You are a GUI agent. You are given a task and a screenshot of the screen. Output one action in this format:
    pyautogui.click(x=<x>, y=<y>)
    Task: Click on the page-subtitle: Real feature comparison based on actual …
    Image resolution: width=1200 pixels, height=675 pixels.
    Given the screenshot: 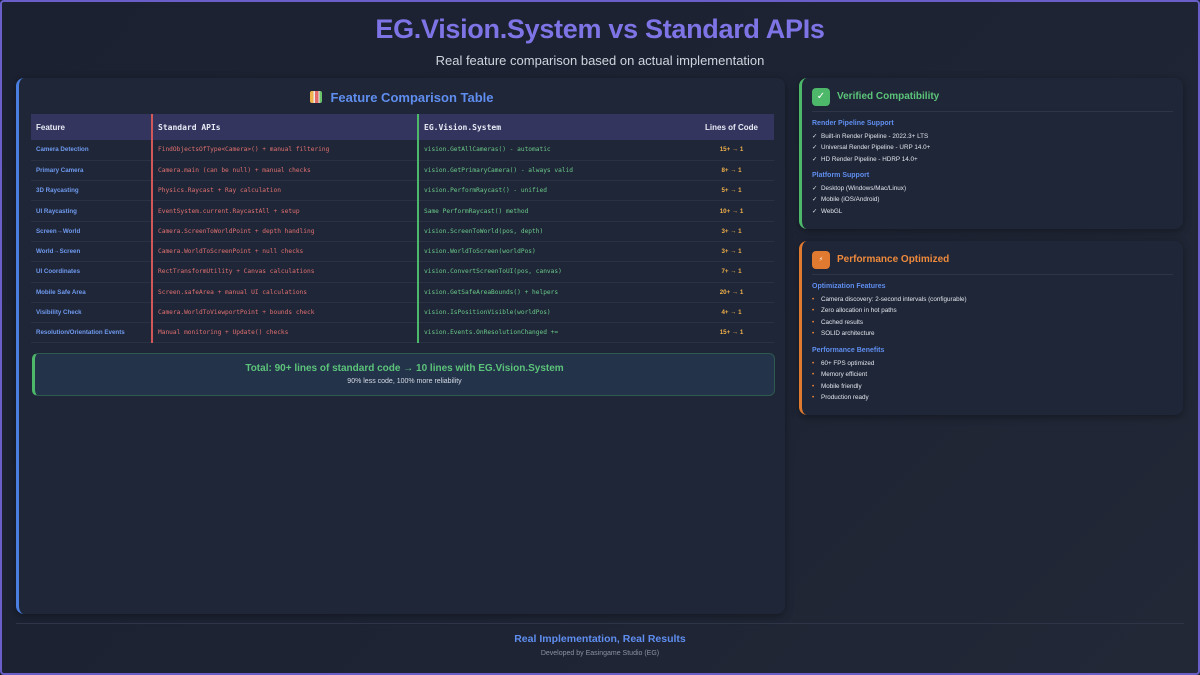 What is the action you would take?
    pyautogui.click(x=600, y=60)
    